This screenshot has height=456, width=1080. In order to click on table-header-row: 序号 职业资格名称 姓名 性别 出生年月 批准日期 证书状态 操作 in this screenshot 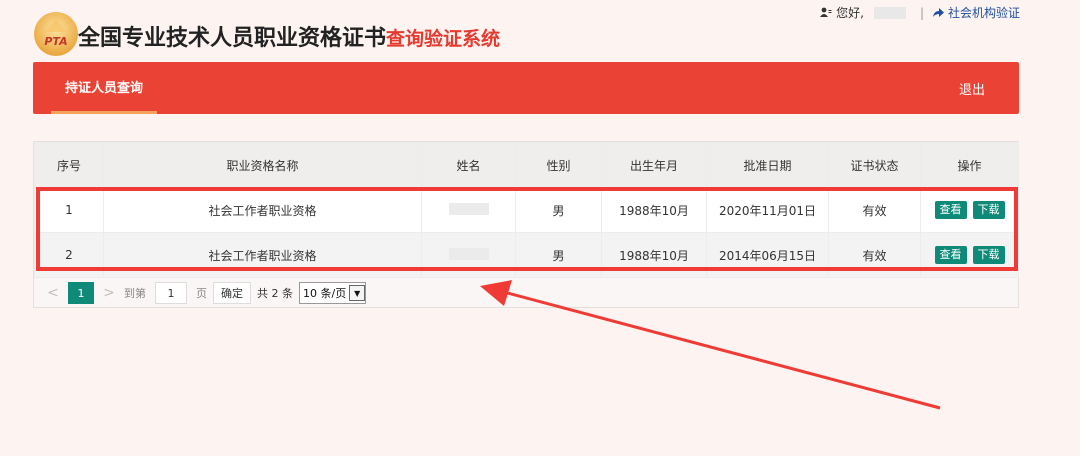, I will do `click(526, 165)`.